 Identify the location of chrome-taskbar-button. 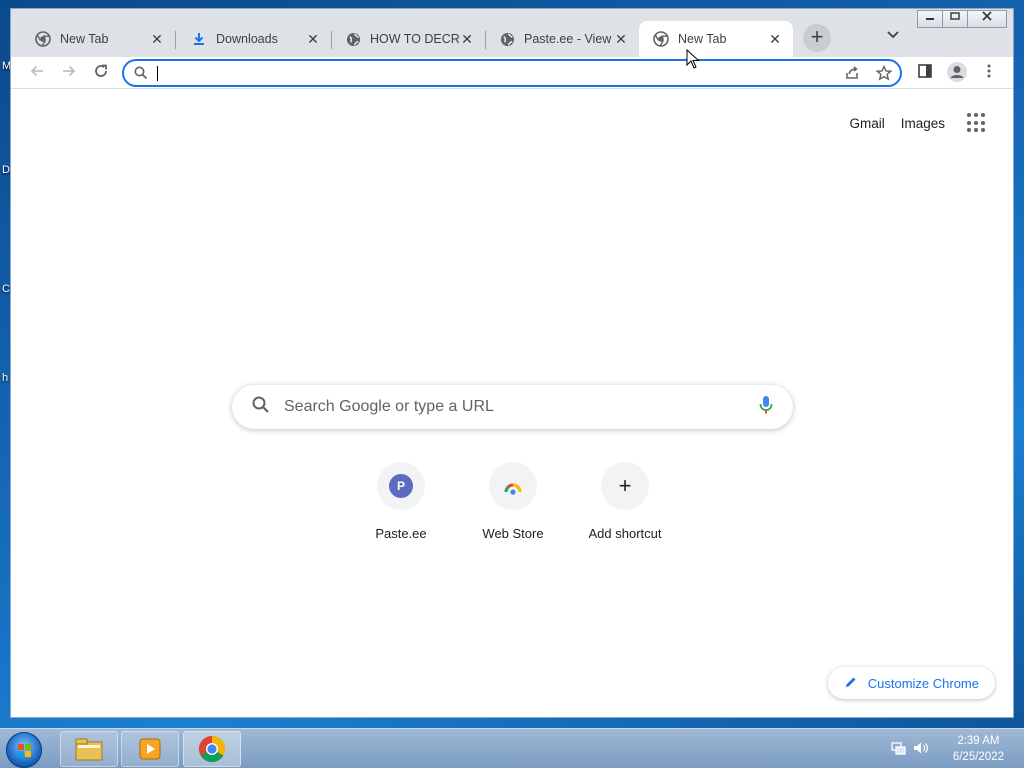
(212, 749).